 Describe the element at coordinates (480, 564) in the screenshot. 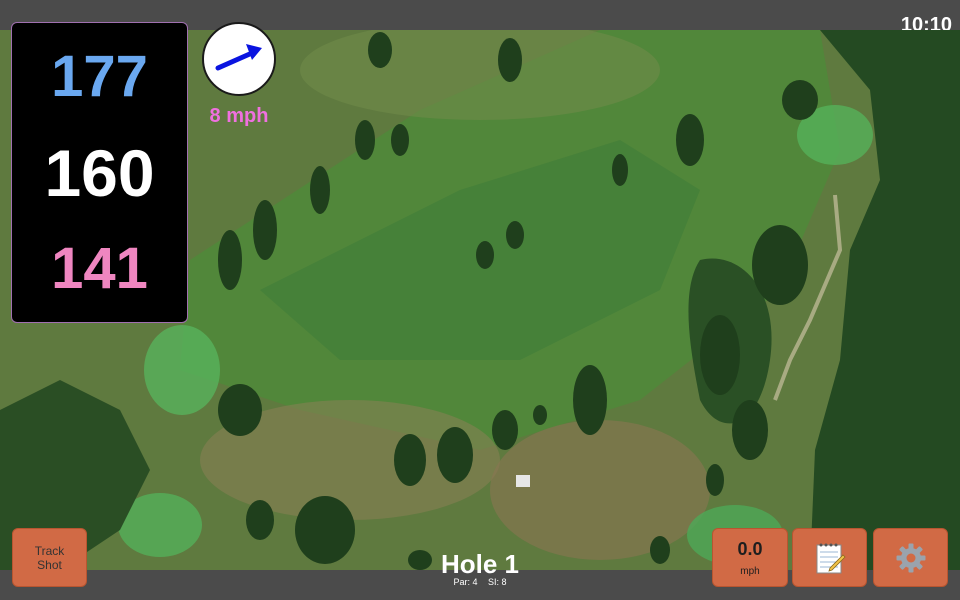

I see `hole-title: Hole 1` at that location.